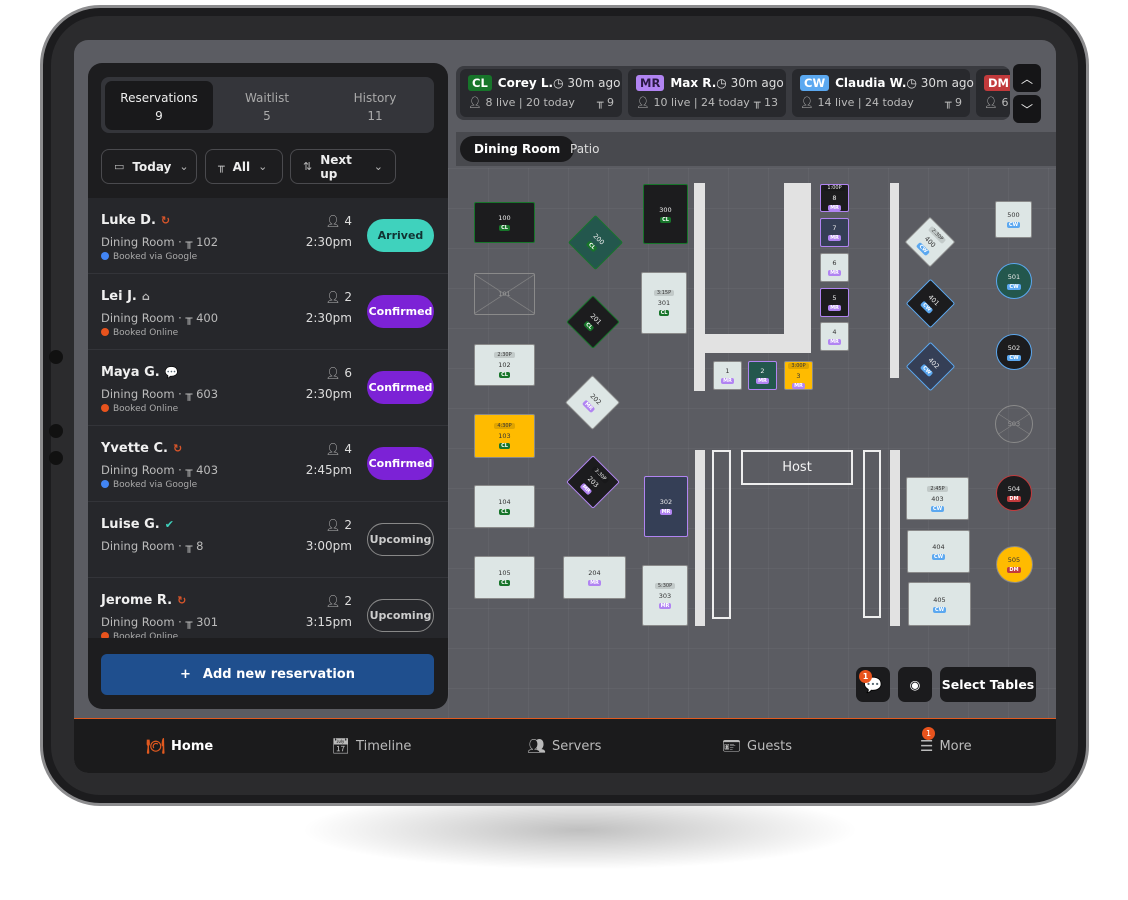  Describe the element at coordinates (371, 746) in the screenshot. I see `nav-timeline: 📅︎ Timeline` at that location.